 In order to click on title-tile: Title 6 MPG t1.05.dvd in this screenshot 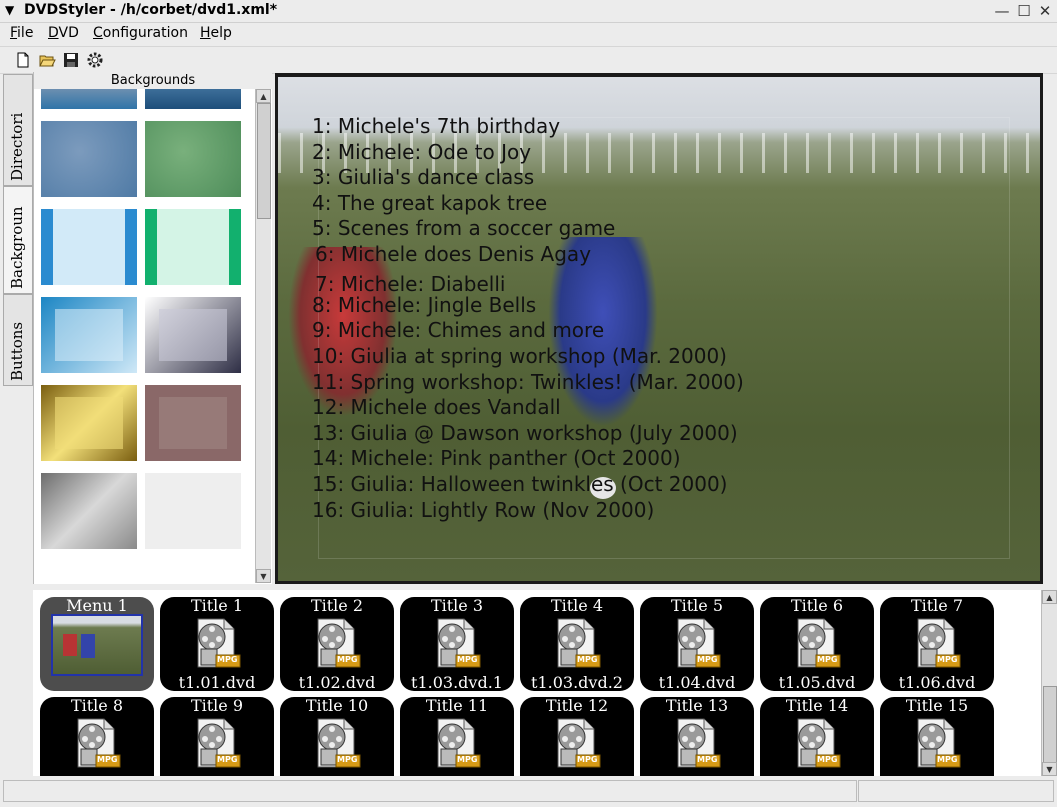, I will do `click(817, 644)`.